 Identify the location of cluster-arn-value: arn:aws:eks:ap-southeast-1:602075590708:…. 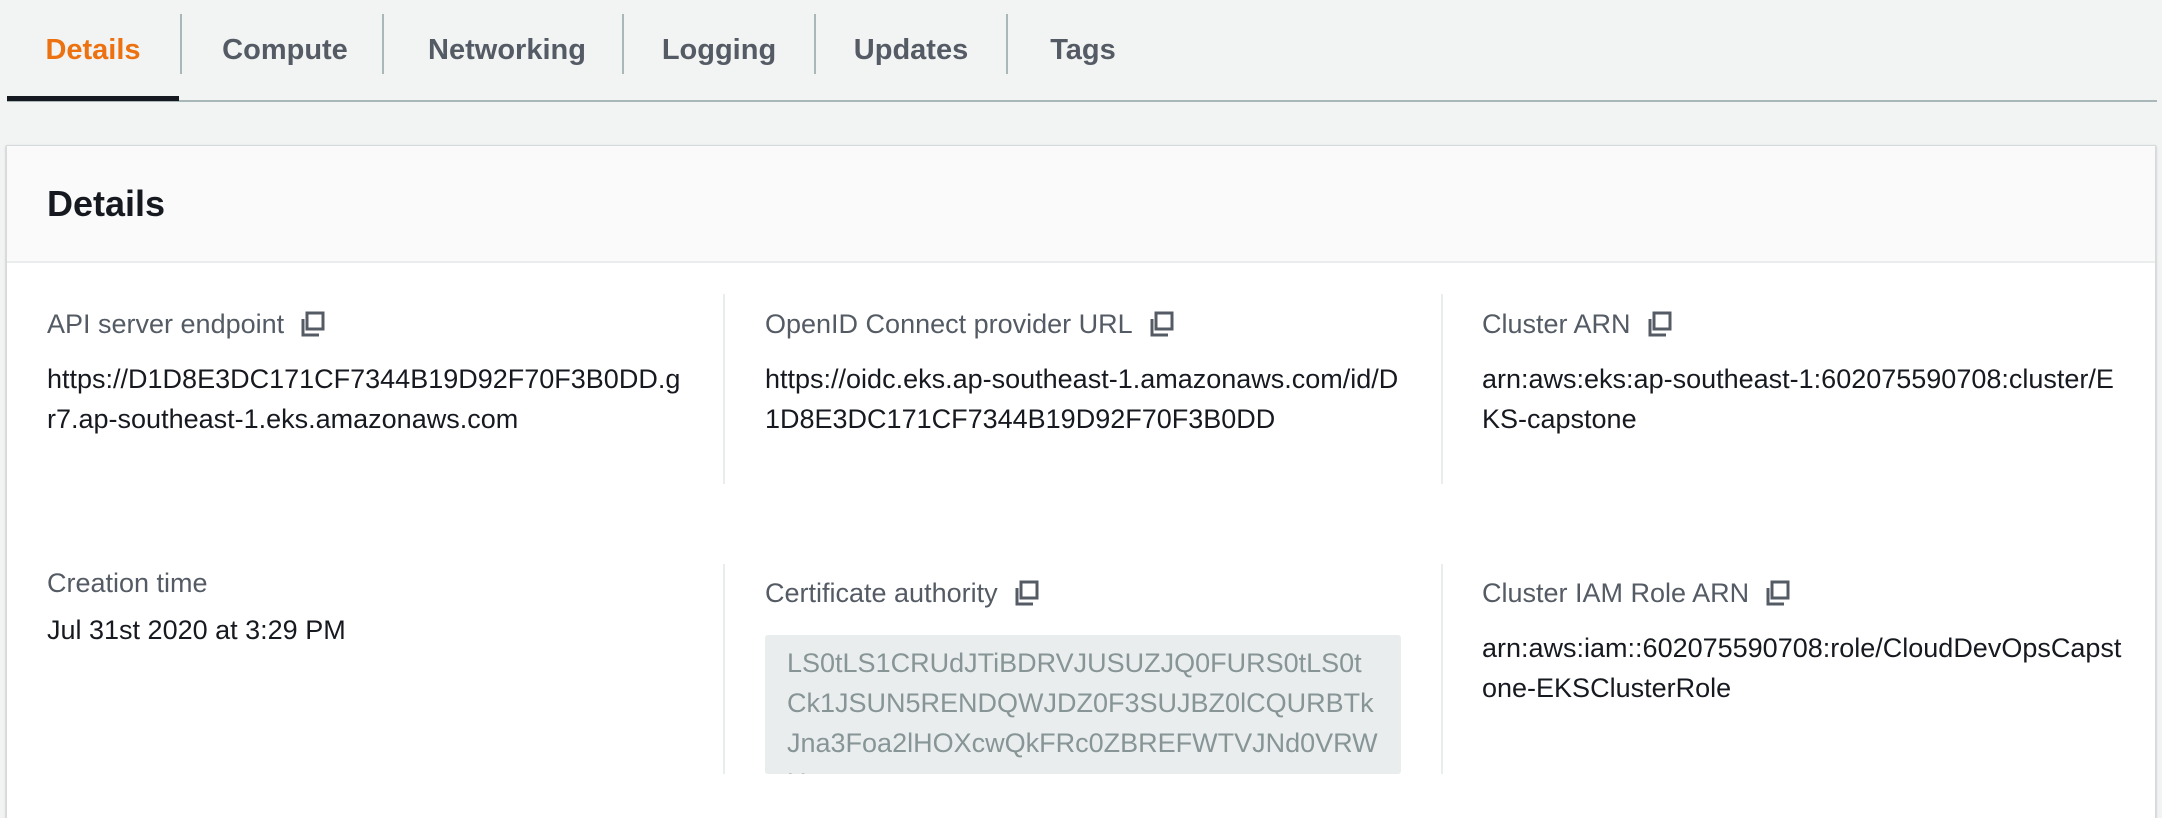
(1798, 399).